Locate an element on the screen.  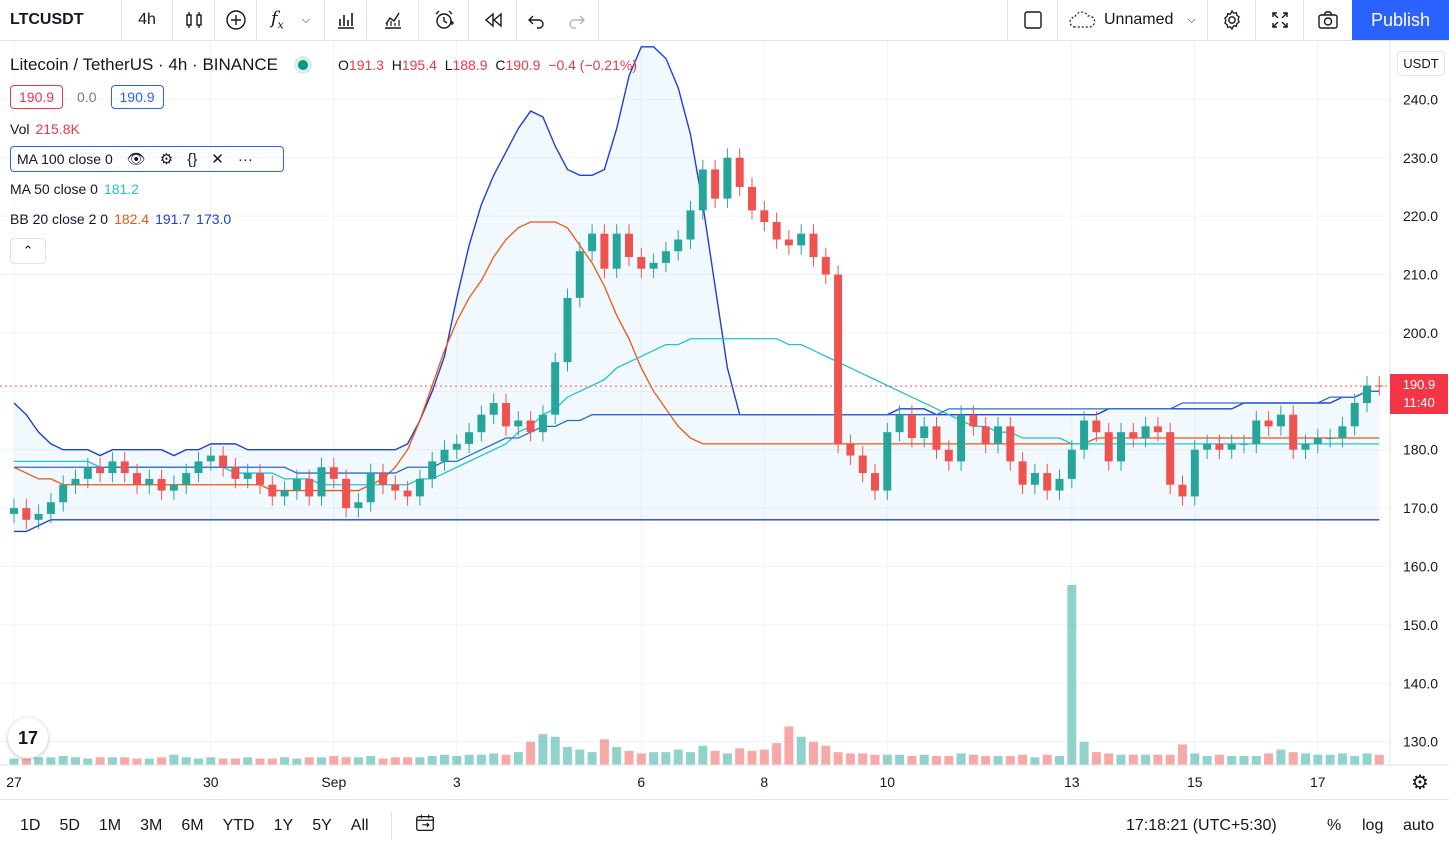
range-button-1y: 1Y is located at coordinates (284, 826).